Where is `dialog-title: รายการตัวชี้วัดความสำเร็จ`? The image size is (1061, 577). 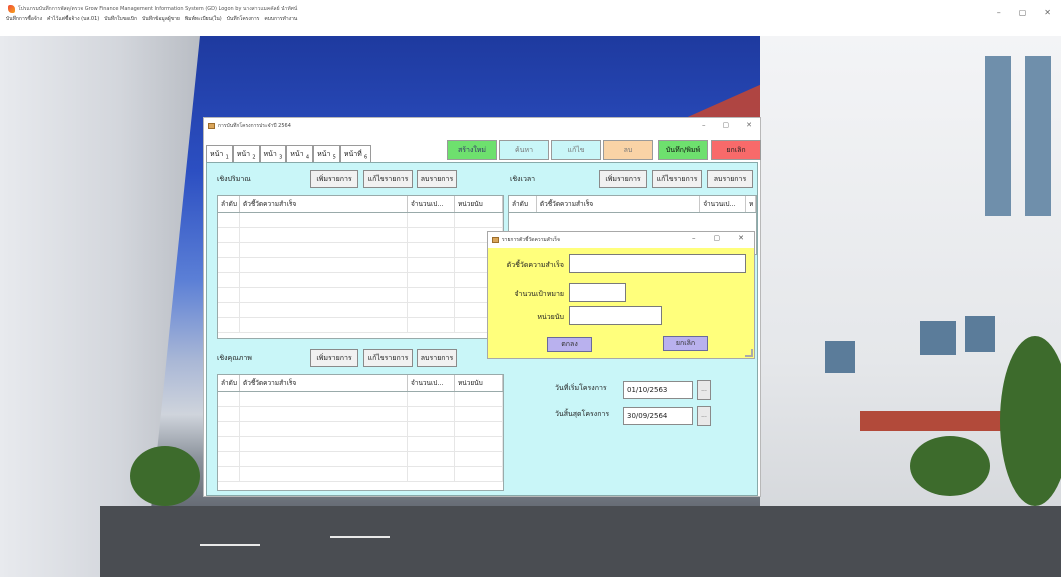
dialog-title: รายการตัวชี้วัดความสำเร็จ is located at coordinates (526, 240).